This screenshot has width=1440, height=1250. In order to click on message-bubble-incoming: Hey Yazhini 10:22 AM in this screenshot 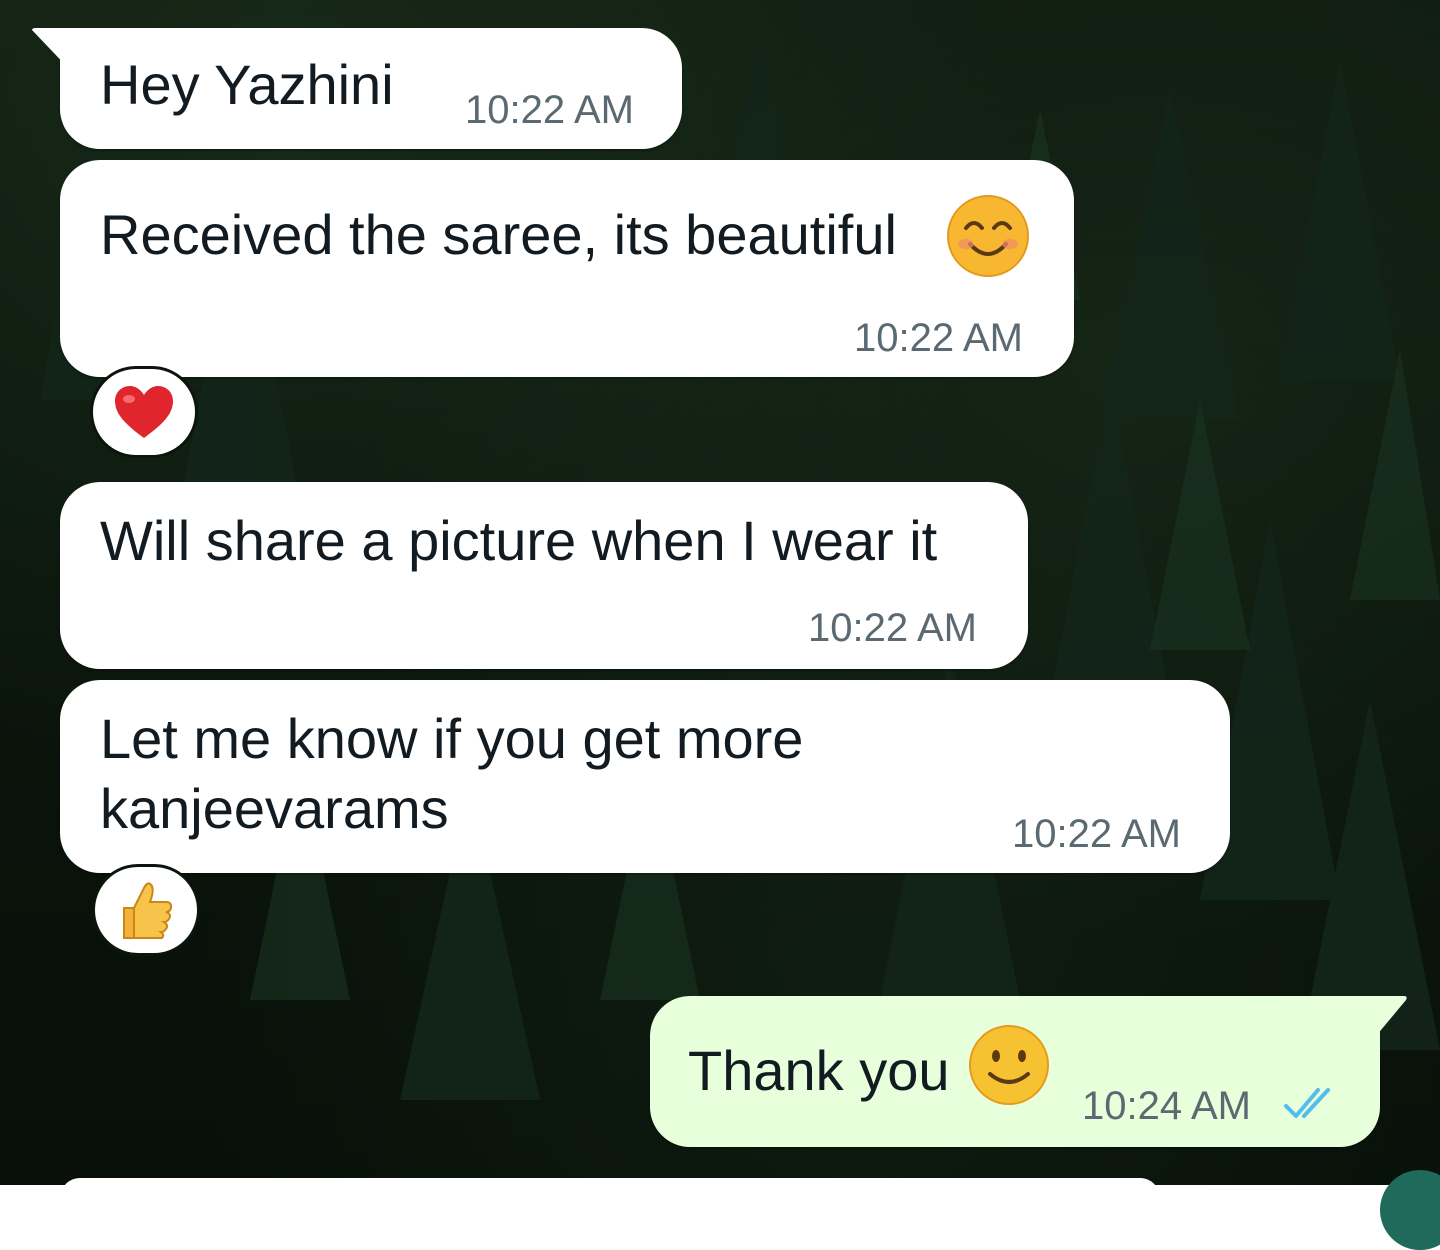, I will do `click(371, 88)`.